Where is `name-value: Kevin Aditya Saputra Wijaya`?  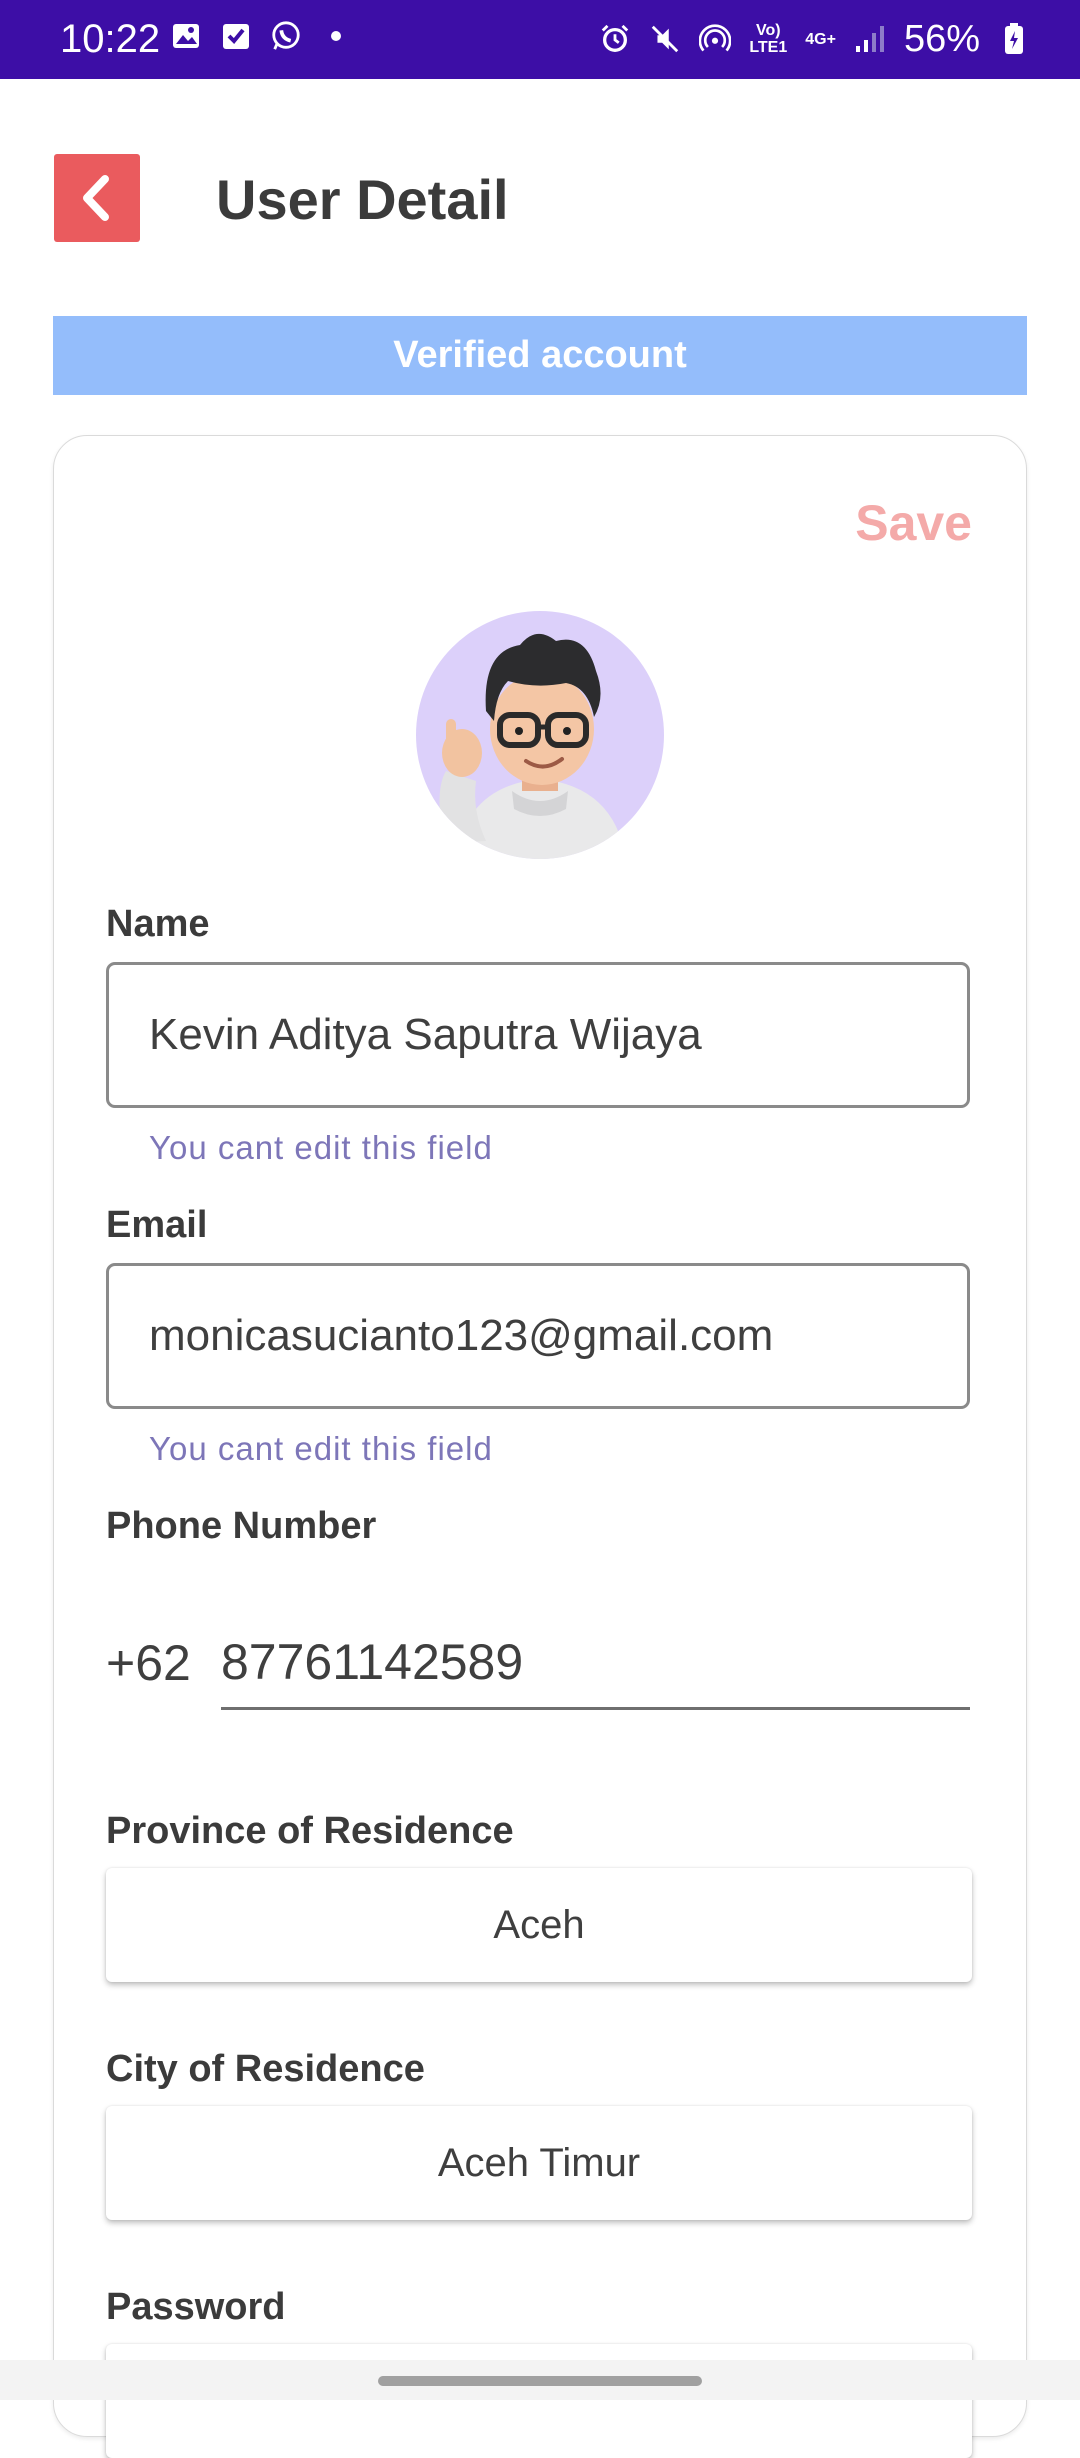 name-value: Kevin Aditya Saputra Wijaya is located at coordinates (425, 1034).